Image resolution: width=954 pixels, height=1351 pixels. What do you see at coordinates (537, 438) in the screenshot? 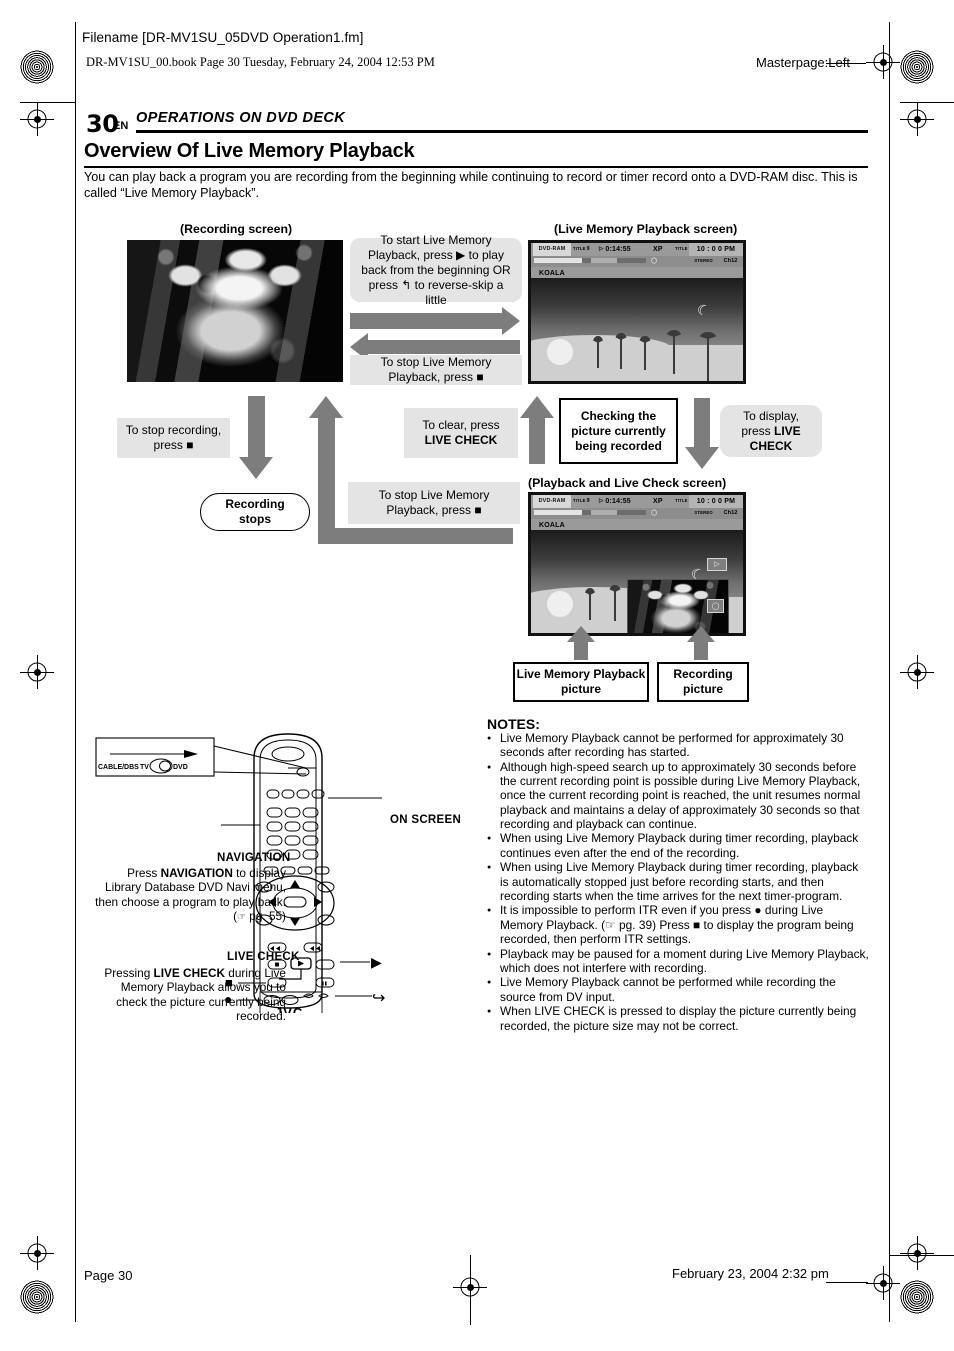
I see `arrow-up-to-check-shaft` at bounding box center [537, 438].